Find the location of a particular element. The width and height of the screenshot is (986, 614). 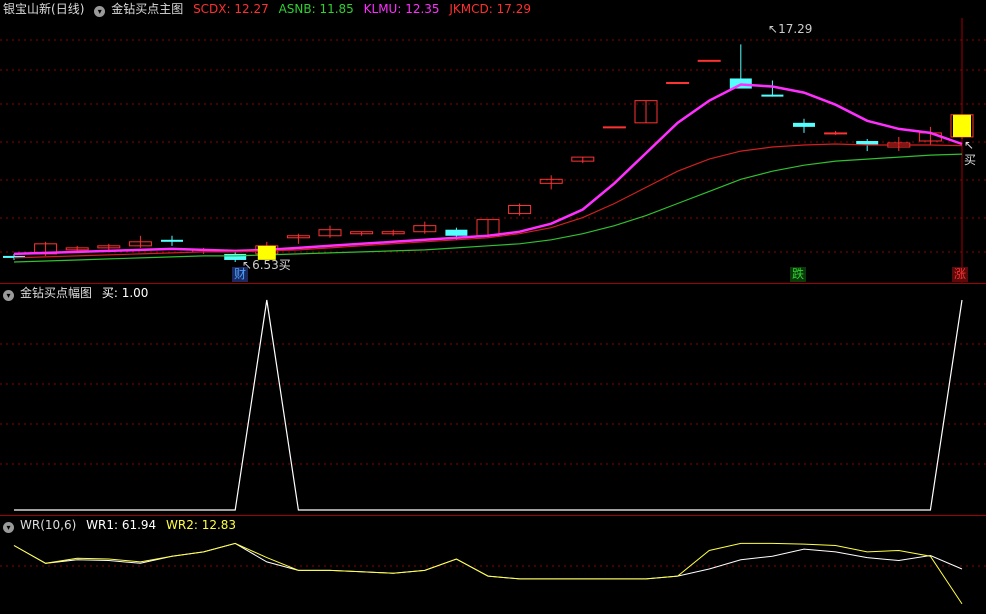

signal-cai: 财 is located at coordinates (240, 274).